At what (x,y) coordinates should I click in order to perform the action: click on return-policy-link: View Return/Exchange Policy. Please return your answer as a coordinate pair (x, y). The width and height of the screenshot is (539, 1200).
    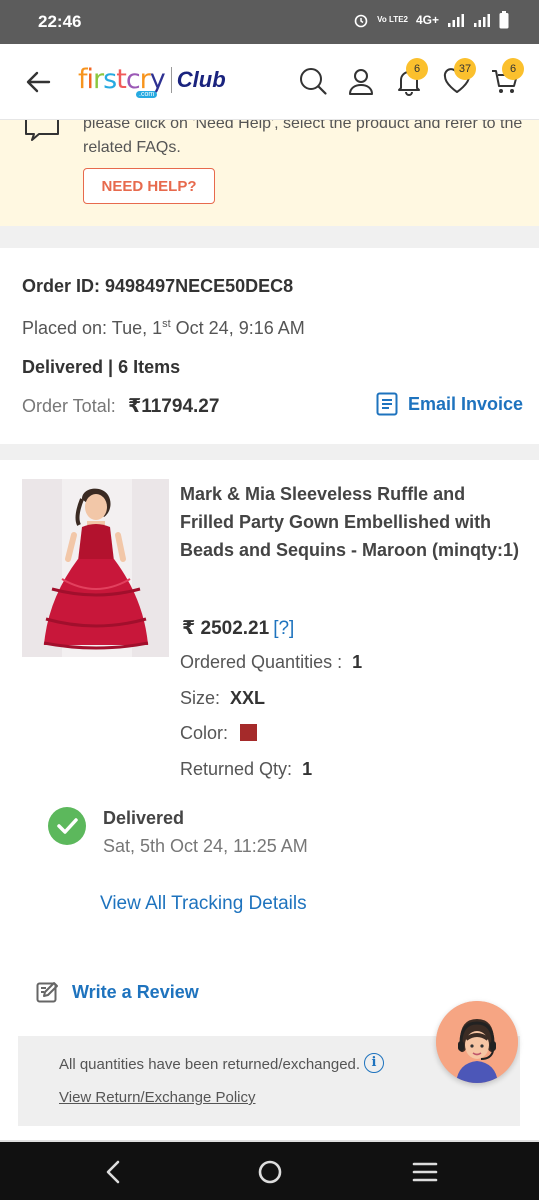
    Looking at the image, I should click on (157, 1097).